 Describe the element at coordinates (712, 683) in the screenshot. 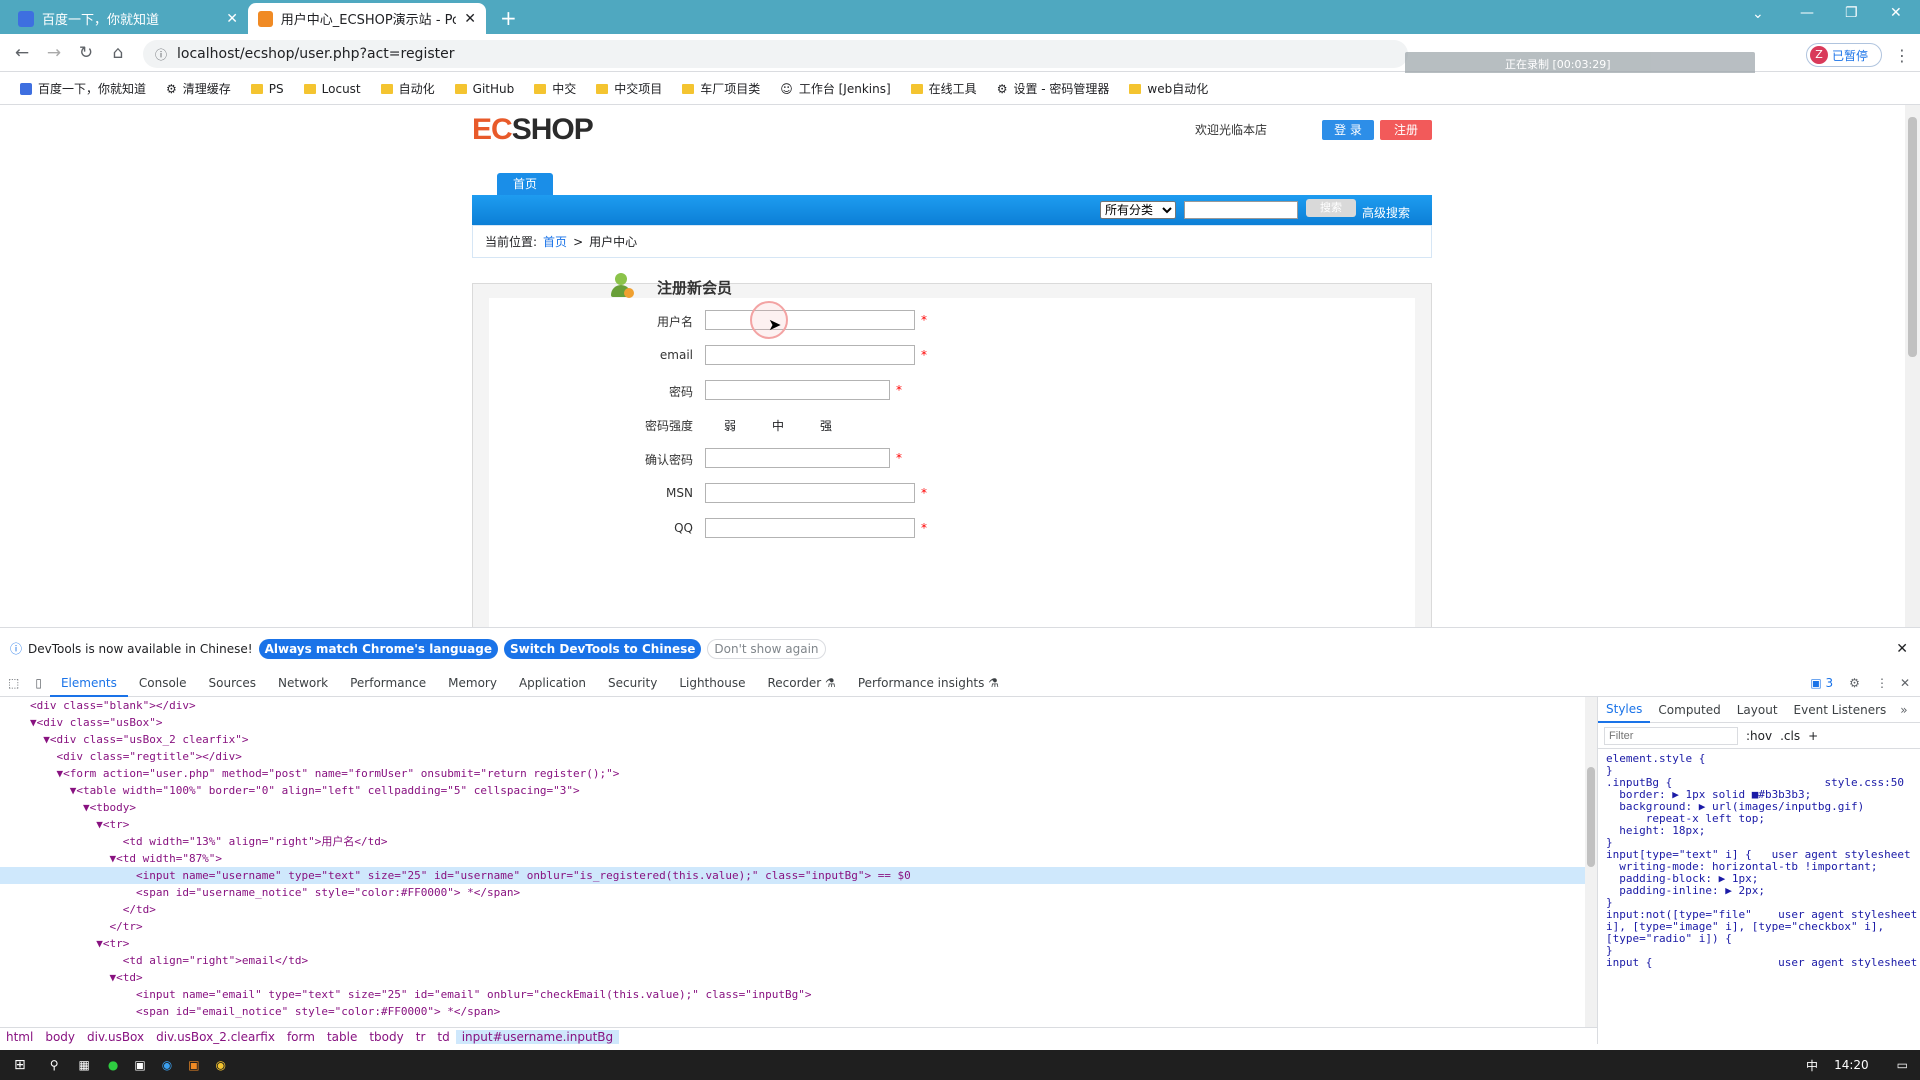

I see `tab-lighthouse: Lighthouse` at that location.